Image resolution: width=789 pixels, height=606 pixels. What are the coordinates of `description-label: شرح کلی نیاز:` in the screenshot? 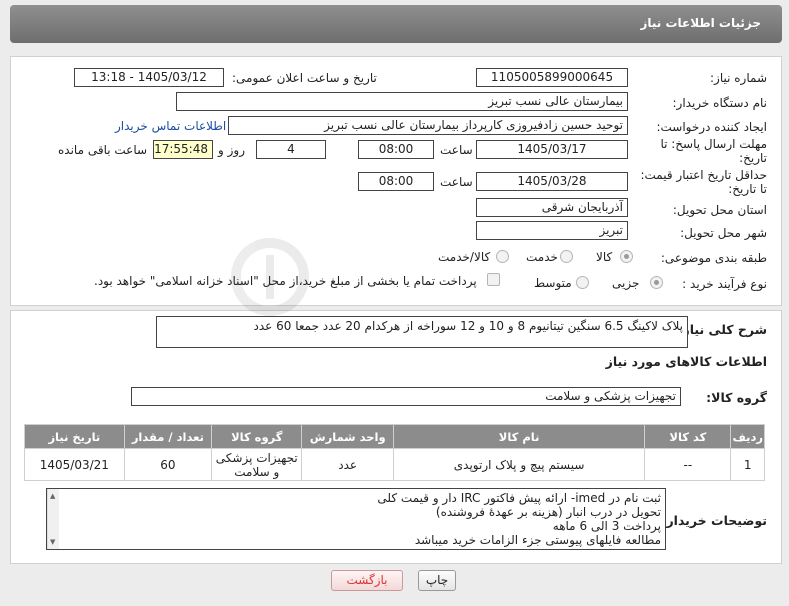 It's located at (722, 329).